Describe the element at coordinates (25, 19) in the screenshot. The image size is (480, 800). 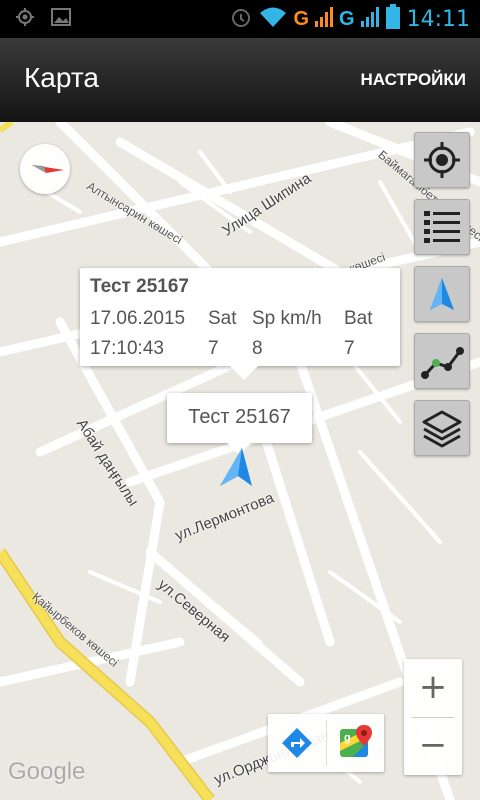
I see `location-icon` at that location.